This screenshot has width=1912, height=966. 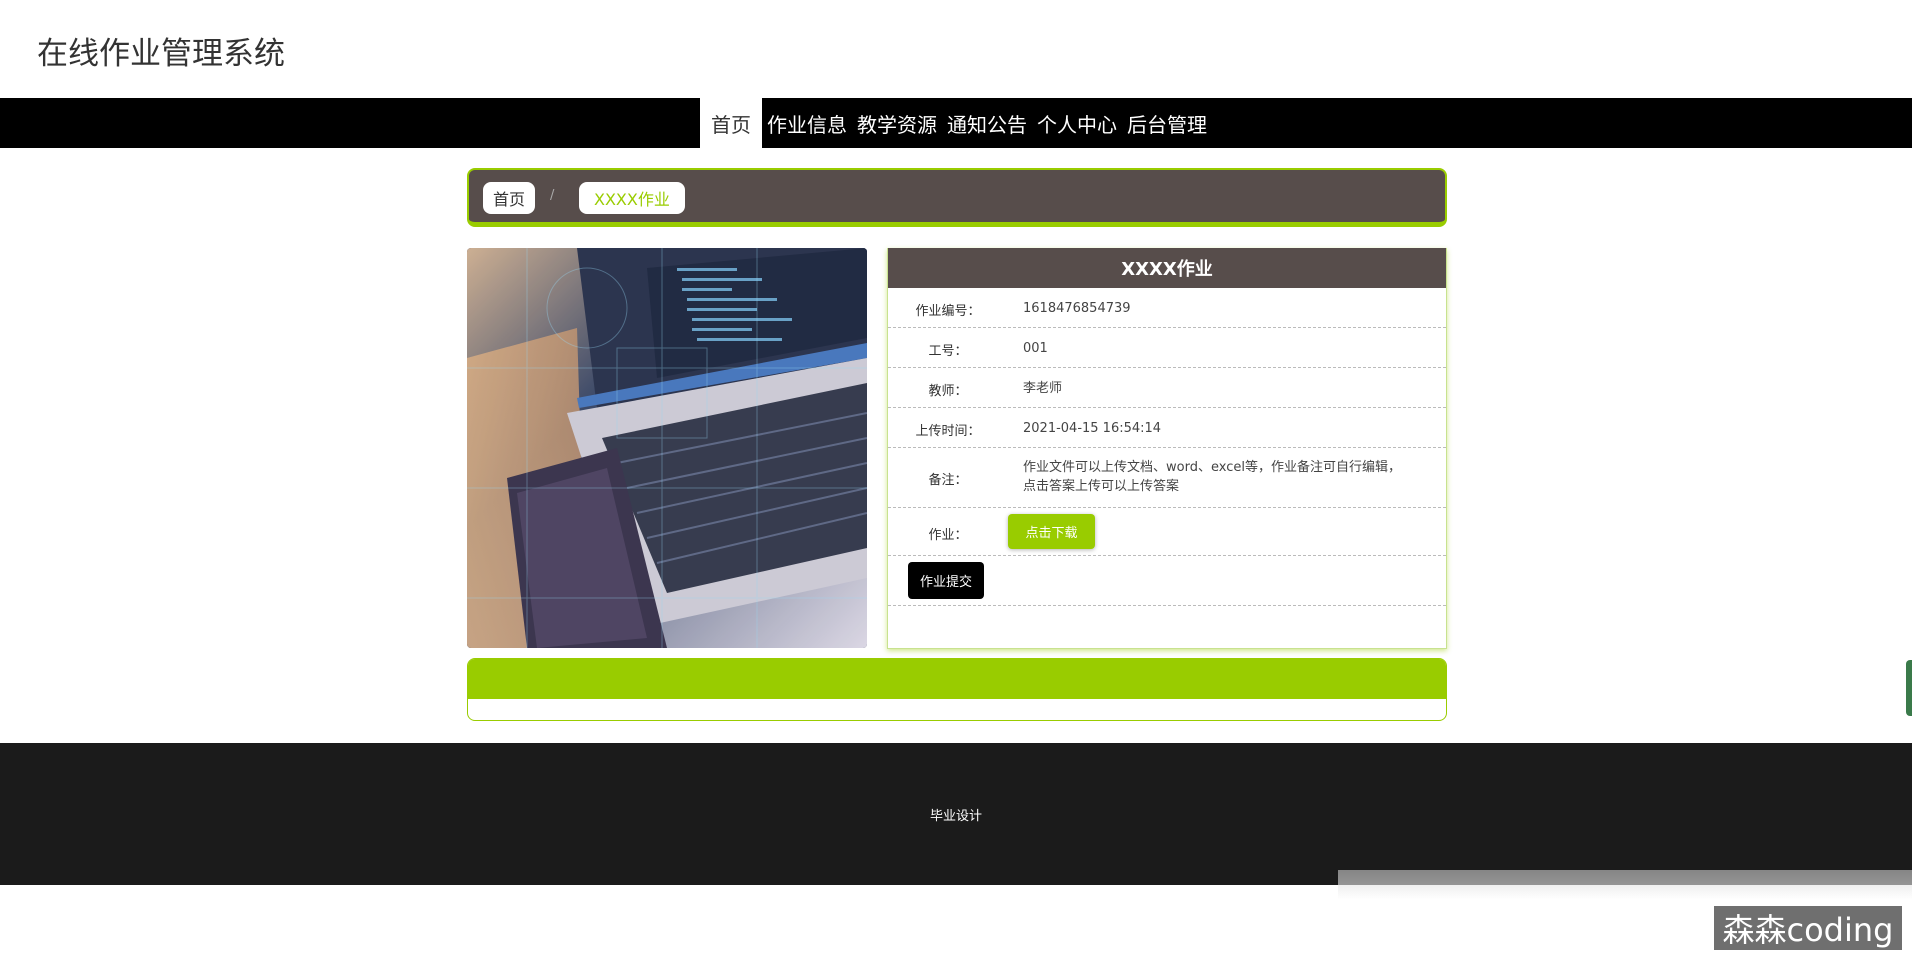 What do you see at coordinates (948, 431) in the screenshot?
I see `field-label: 上传时间：` at bounding box center [948, 431].